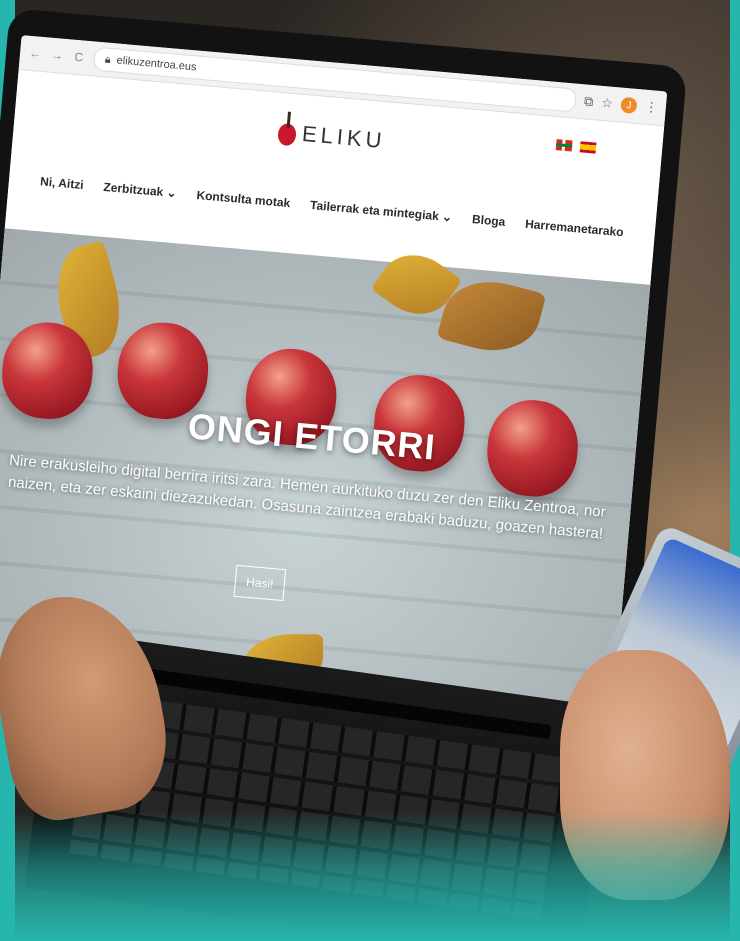  What do you see at coordinates (370, 876) in the screenshot?
I see `teal-gradient-bottom` at bounding box center [370, 876].